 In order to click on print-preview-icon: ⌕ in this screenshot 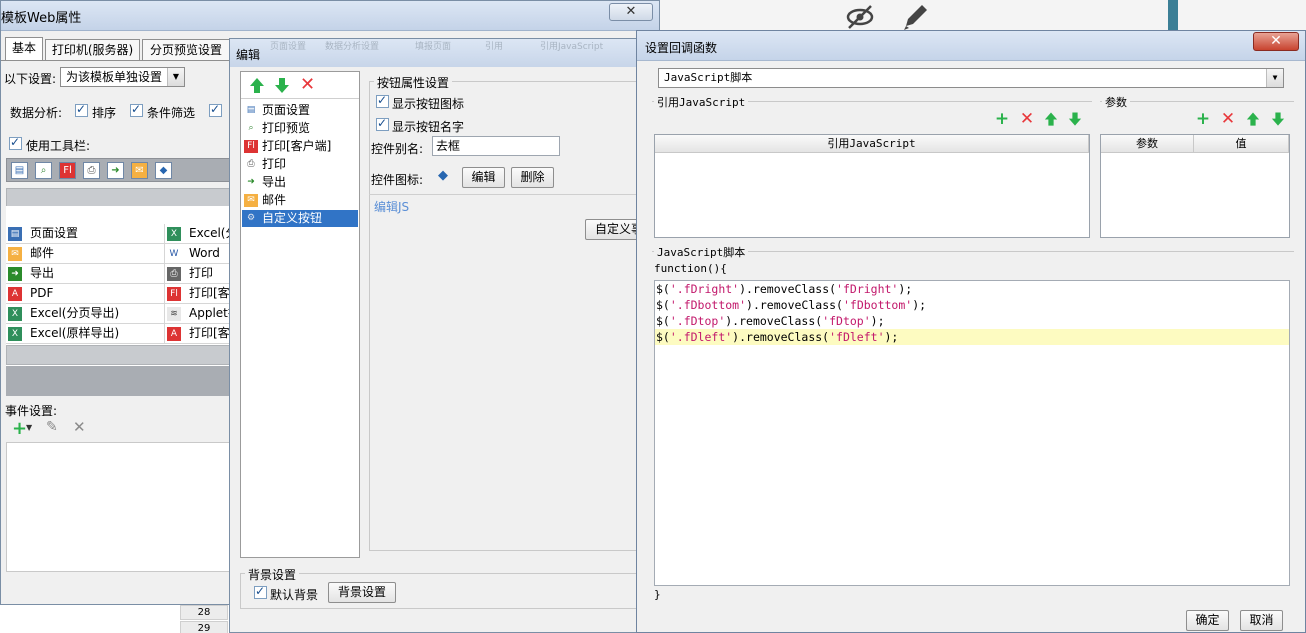, I will do `click(43, 170)`.